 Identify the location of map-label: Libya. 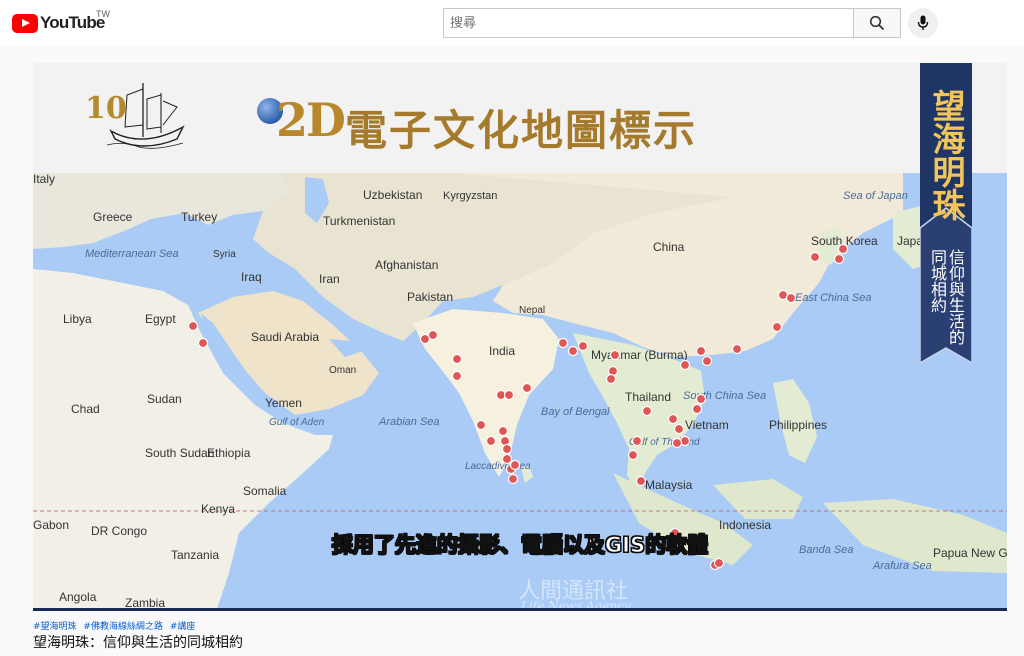
(77, 319).